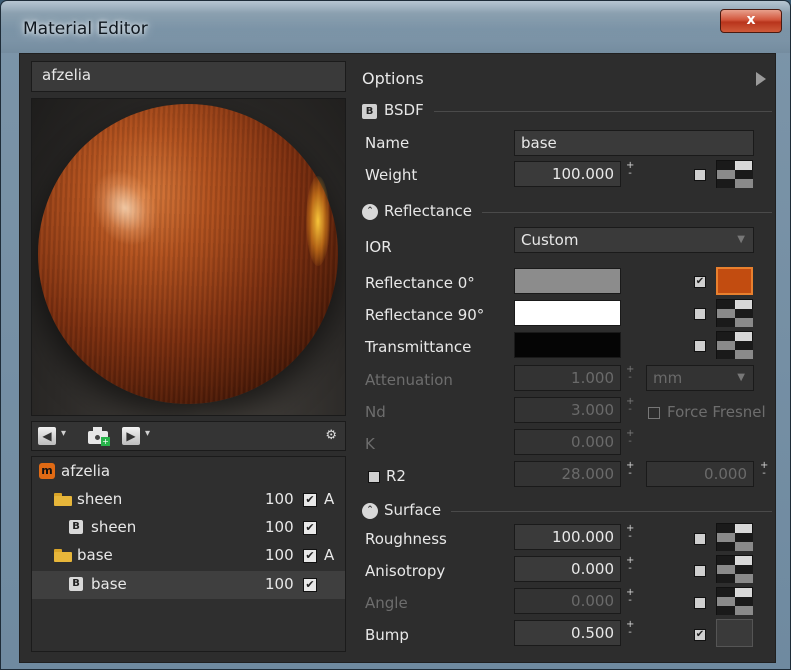 Image resolution: width=791 pixels, height=670 pixels. What do you see at coordinates (131, 436) in the screenshot?
I see `forward-arrow-icon: ▶` at bounding box center [131, 436].